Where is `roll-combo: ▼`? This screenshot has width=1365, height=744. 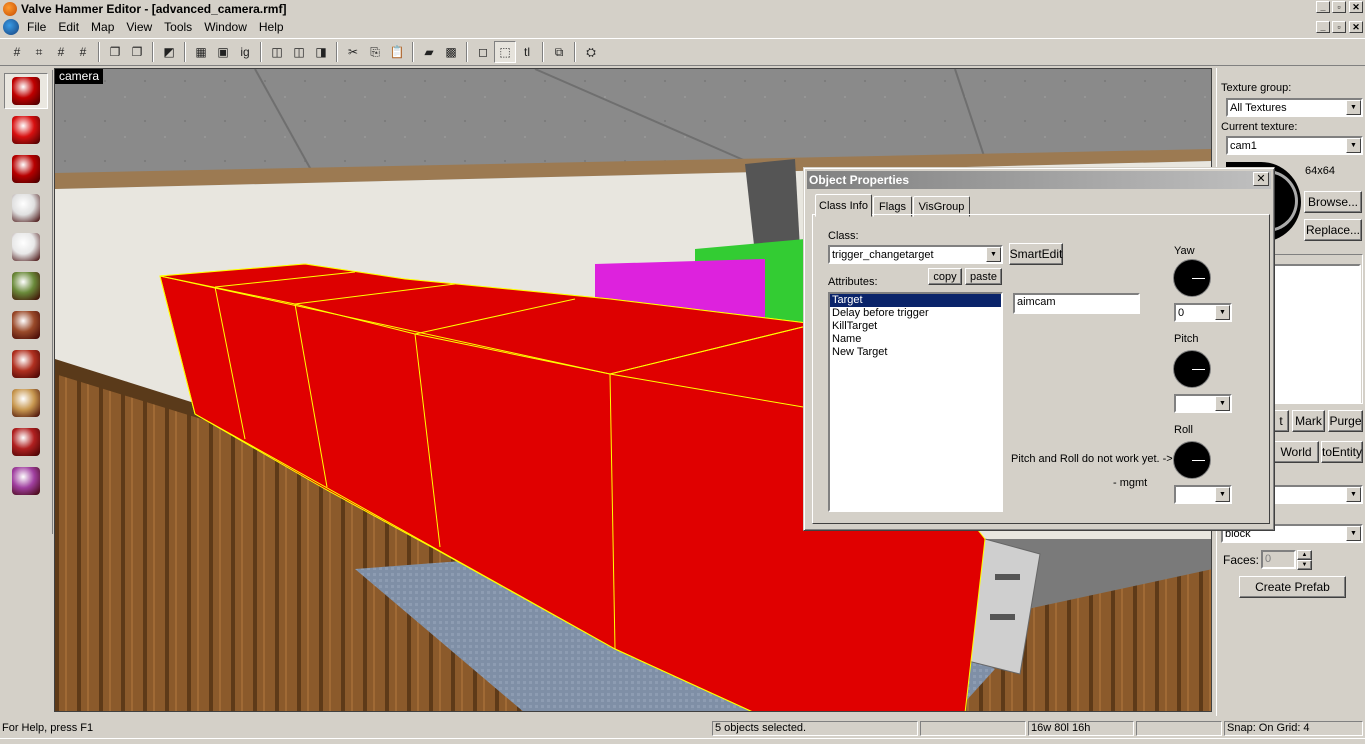 roll-combo: ▼ is located at coordinates (1203, 494).